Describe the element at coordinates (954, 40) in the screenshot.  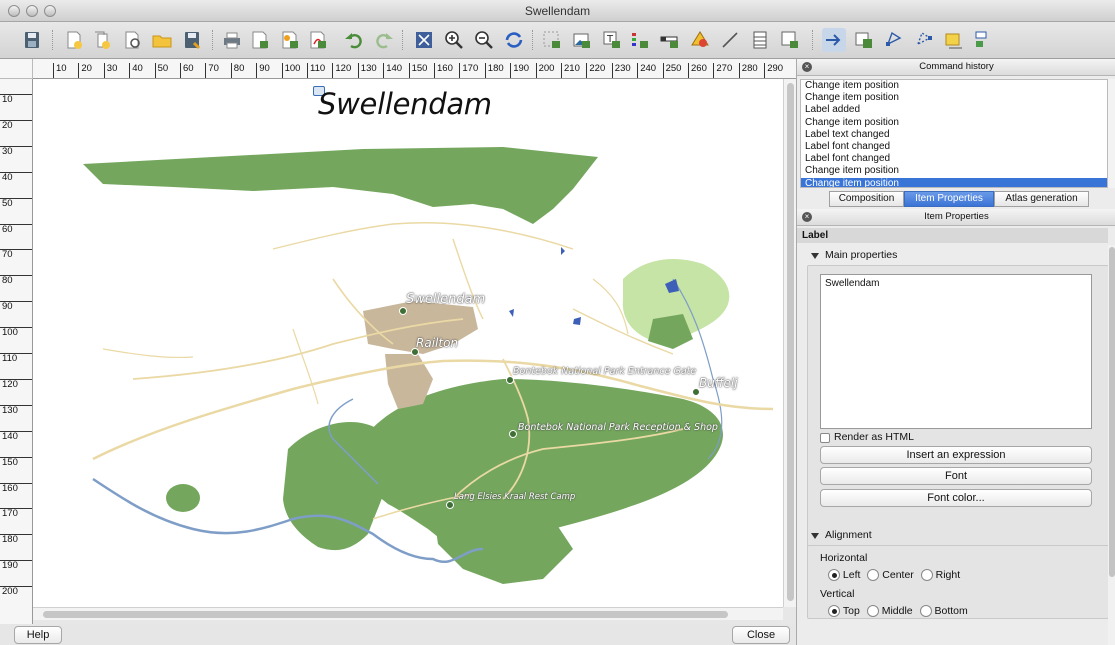
I see `raise-icon` at that location.